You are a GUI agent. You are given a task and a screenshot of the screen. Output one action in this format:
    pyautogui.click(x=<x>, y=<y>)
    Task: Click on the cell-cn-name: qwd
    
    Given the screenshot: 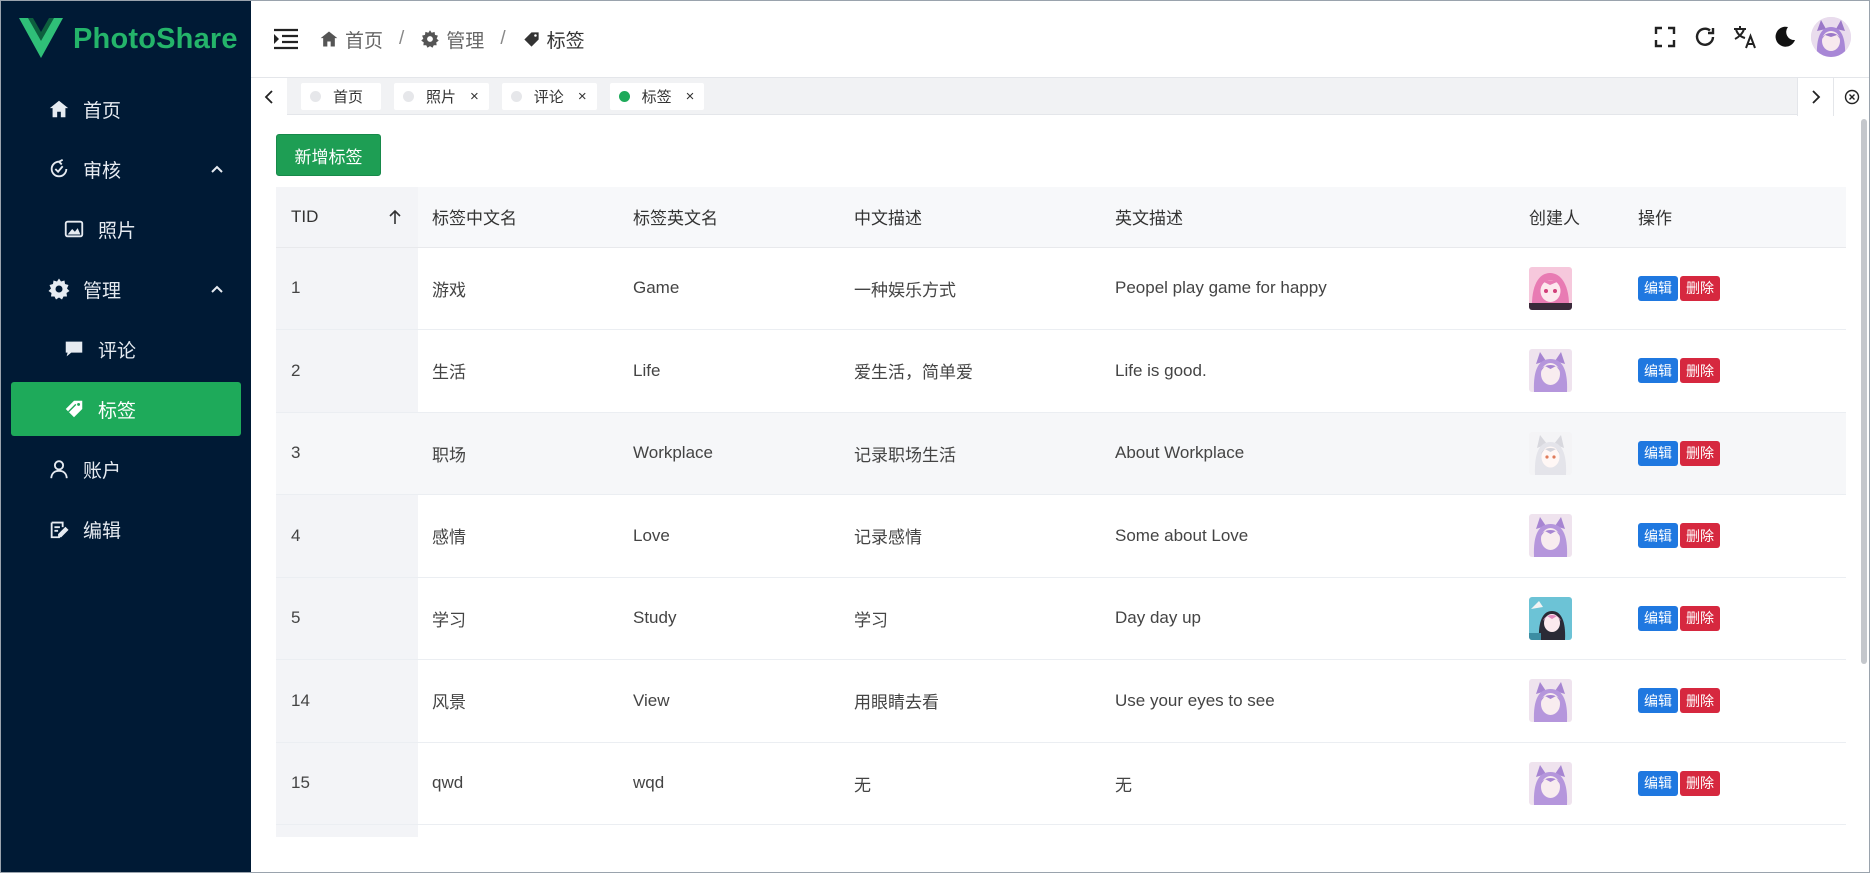 What is the action you would take?
    pyautogui.click(x=518, y=783)
    